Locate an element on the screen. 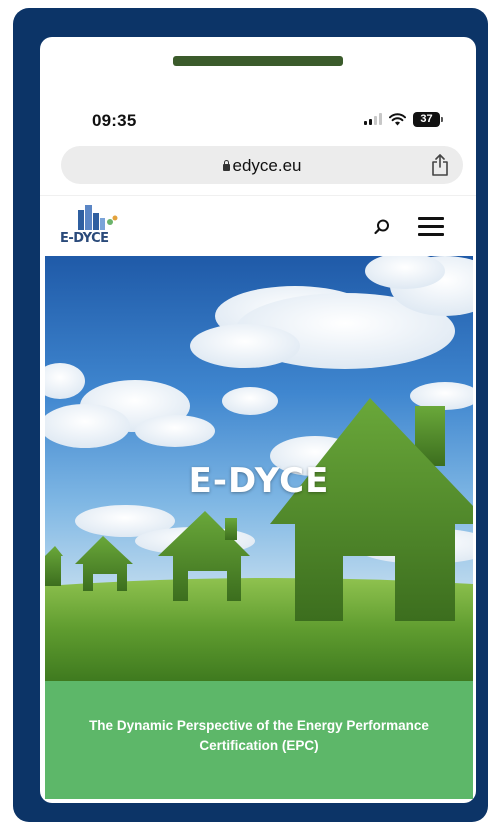 This screenshot has width=498, height=834. address-bar: edyce.eu is located at coordinates (262, 165).